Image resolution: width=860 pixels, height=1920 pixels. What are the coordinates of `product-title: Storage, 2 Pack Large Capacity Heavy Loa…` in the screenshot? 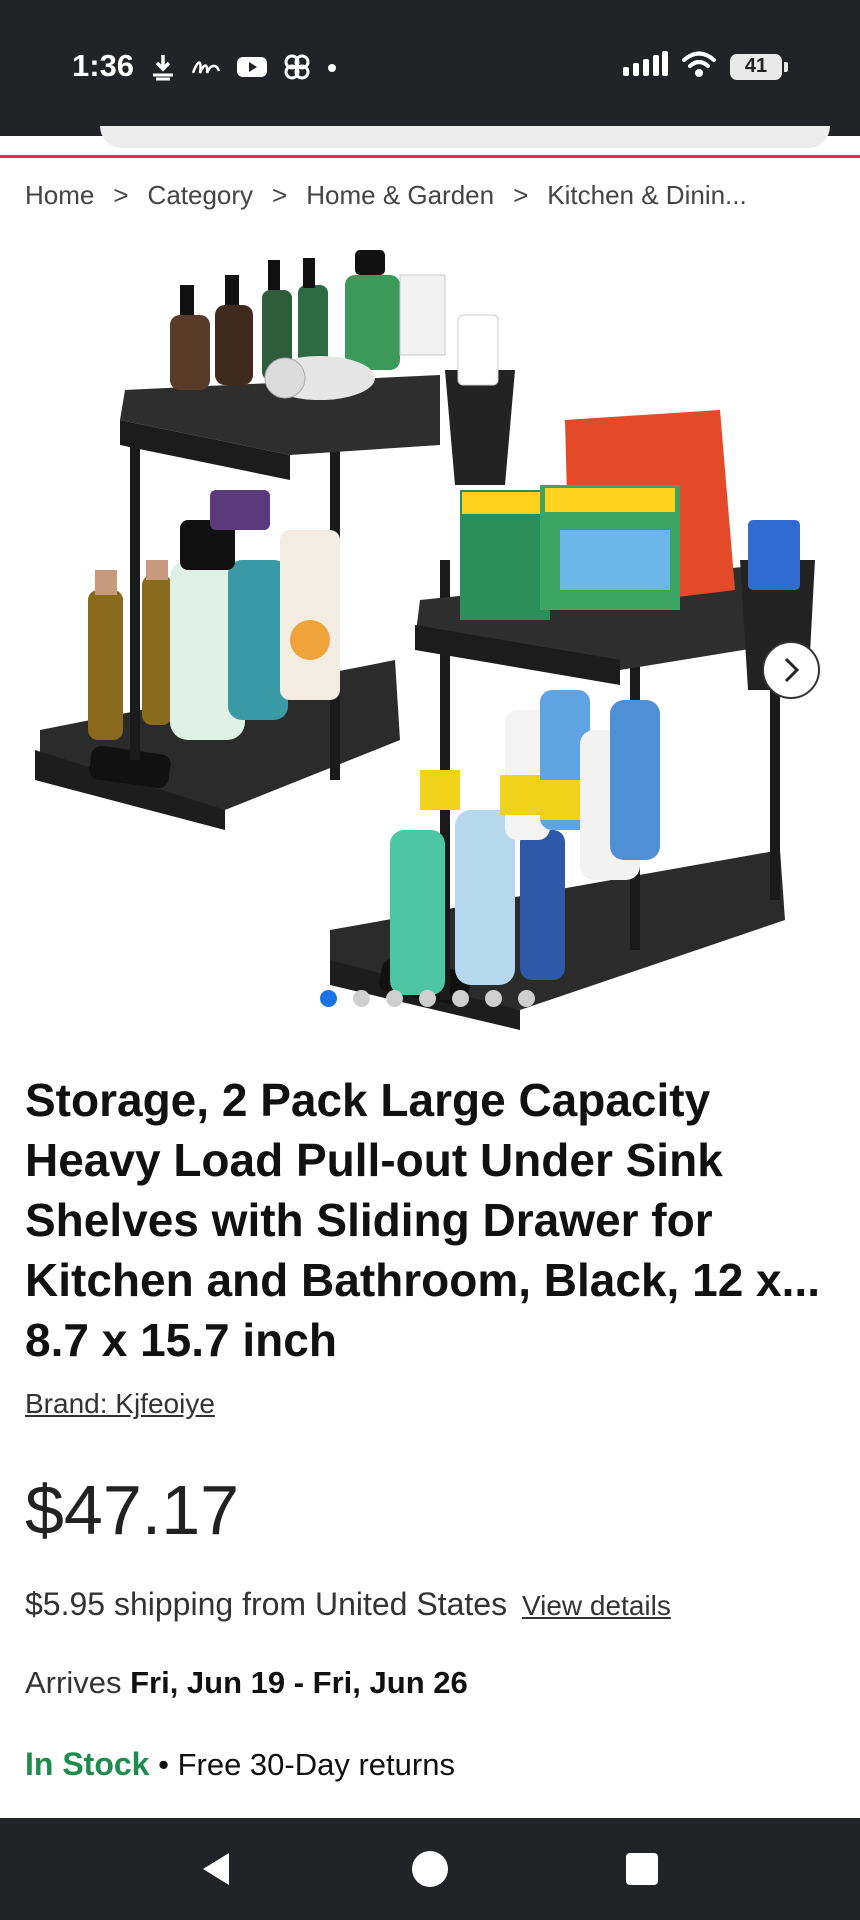 It's located at (430, 1220).